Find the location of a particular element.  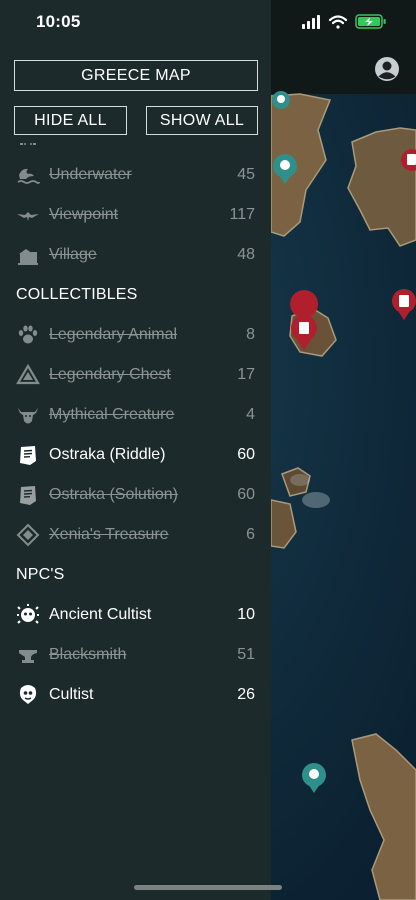

filter-count: 4 is located at coordinates (250, 414).